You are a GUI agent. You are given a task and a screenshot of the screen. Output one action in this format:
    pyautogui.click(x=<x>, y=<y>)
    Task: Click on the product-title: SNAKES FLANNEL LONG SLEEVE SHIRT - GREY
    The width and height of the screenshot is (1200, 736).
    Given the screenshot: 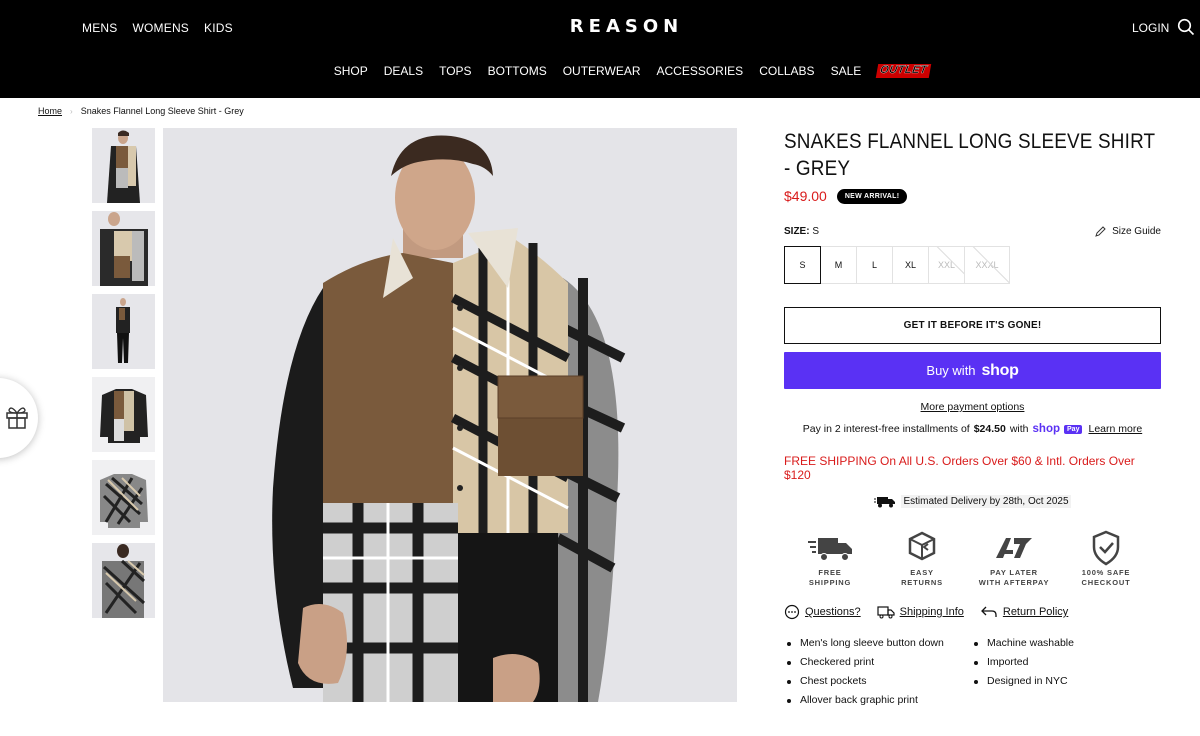 What is the action you would take?
    pyautogui.click(x=969, y=155)
    